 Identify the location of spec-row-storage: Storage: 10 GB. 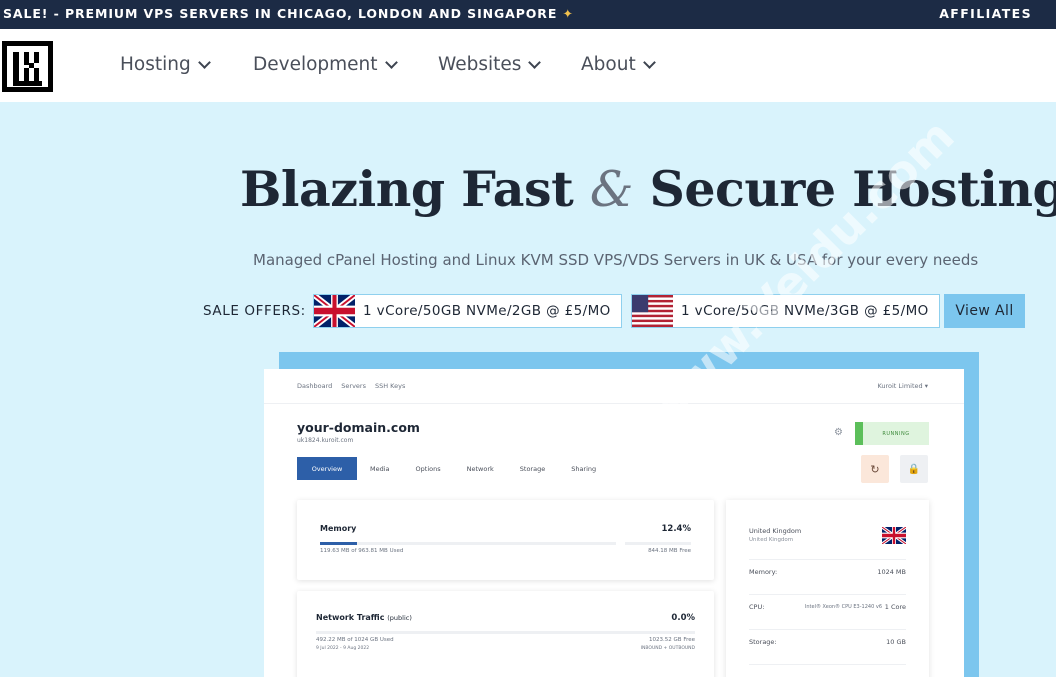
(827, 646).